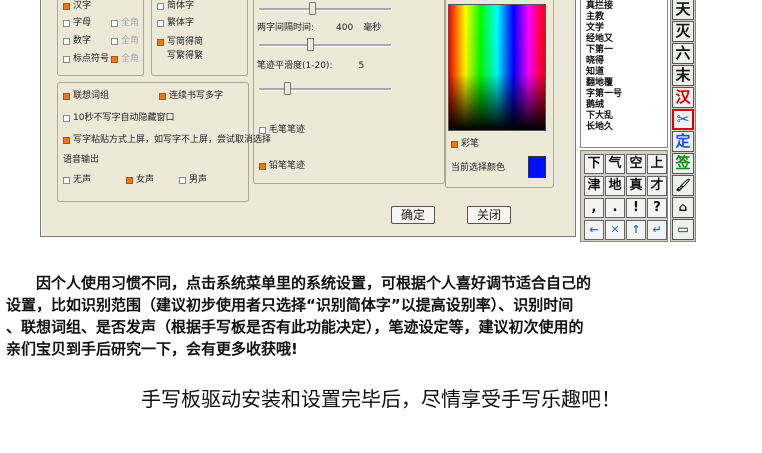  I want to click on keypad-key: ↑, so click(636, 230).